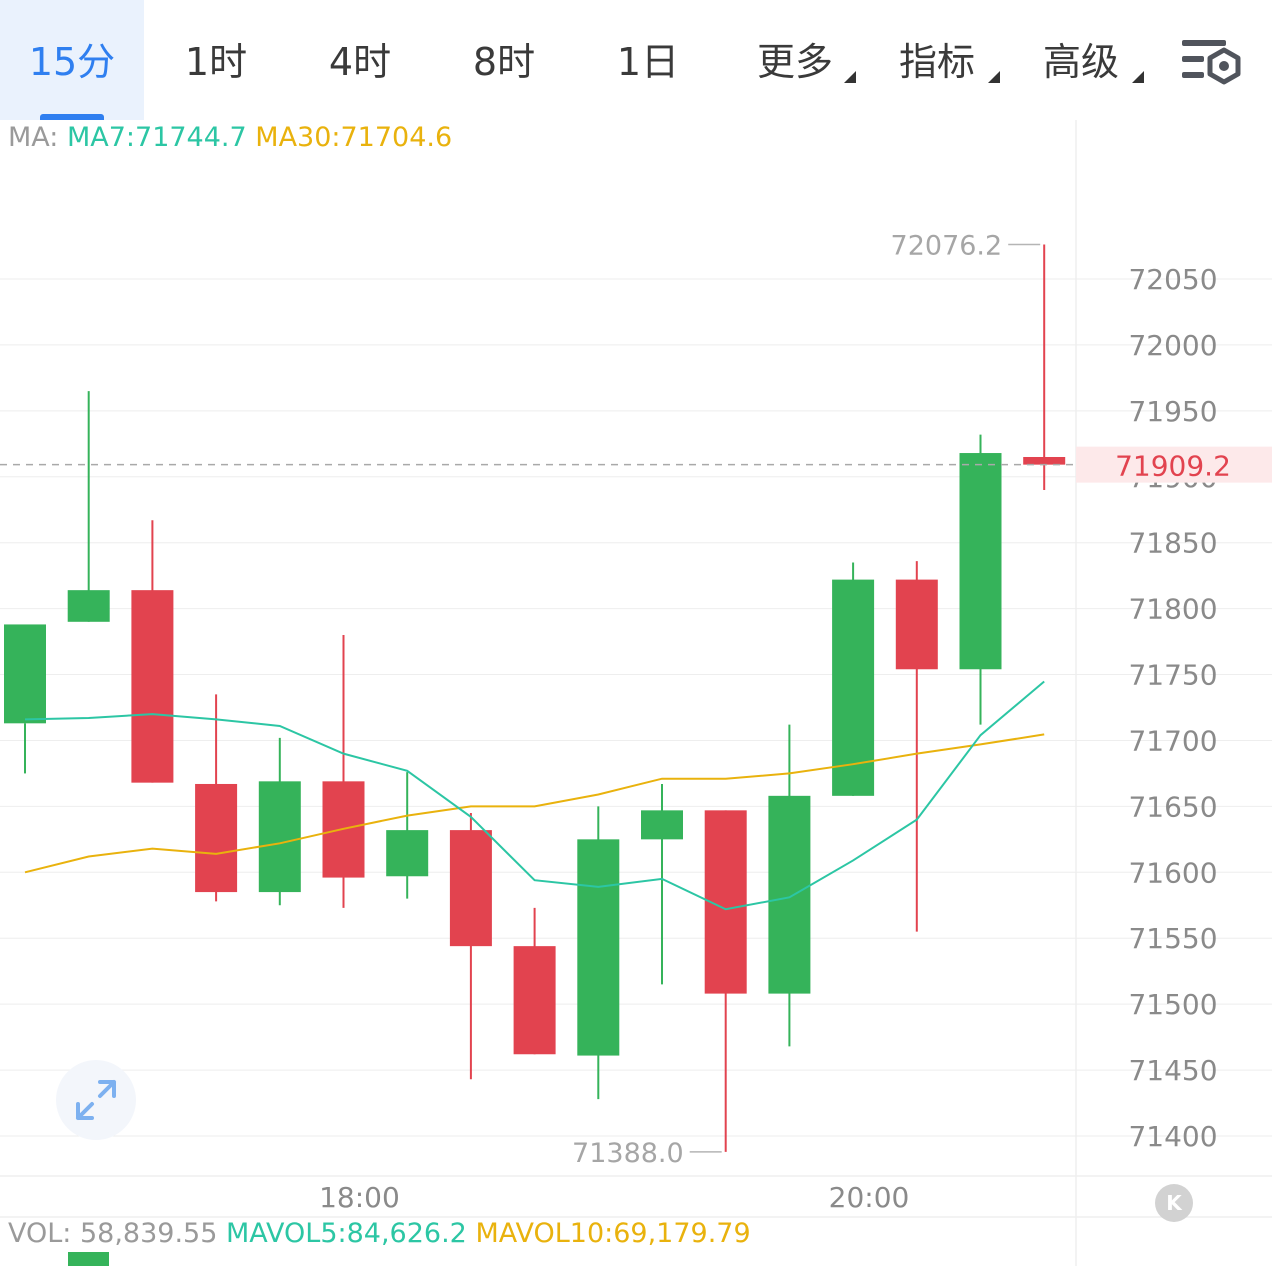 The image size is (1272, 1266). I want to click on kline-reset-button: K, so click(1174, 1203).